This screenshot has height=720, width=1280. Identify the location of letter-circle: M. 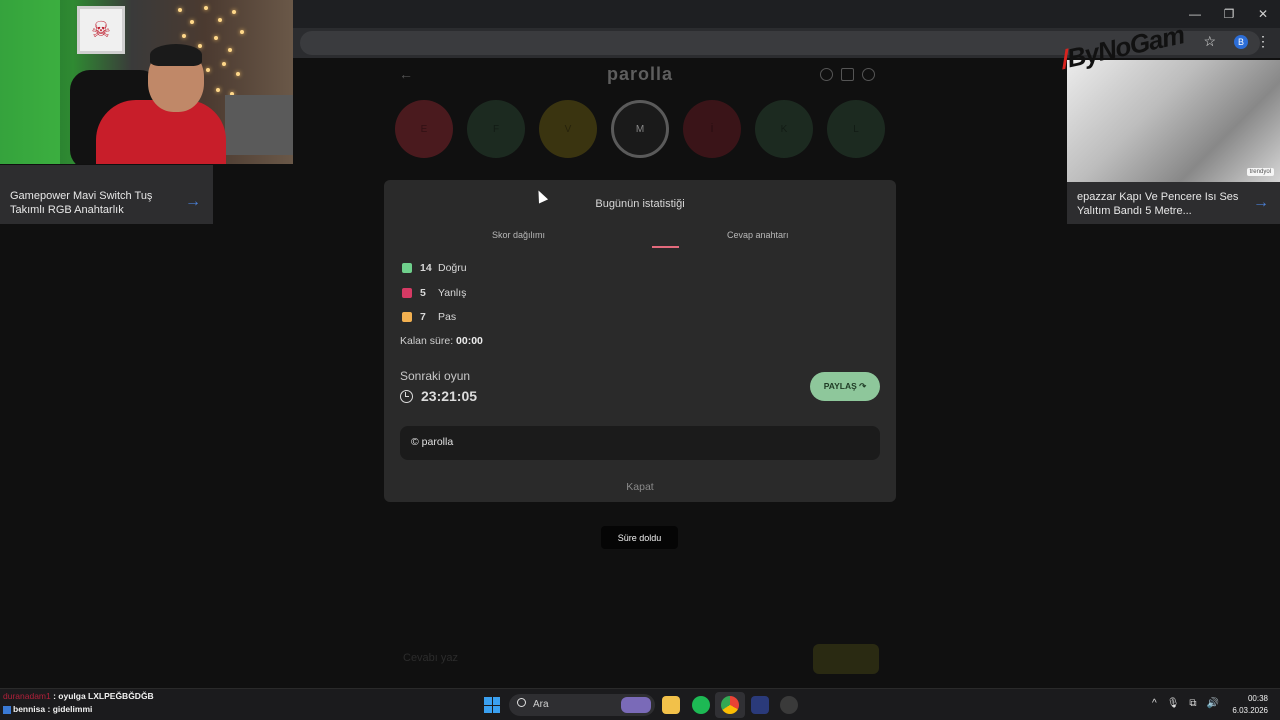
(640, 129).